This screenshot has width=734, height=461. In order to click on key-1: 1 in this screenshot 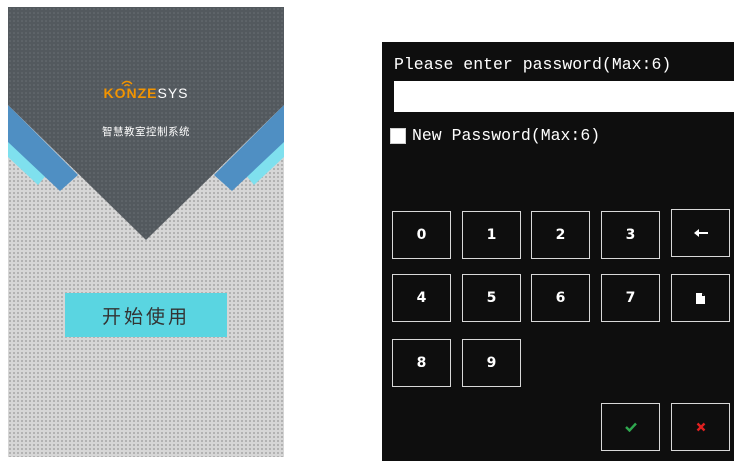, I will do `click(491, 235)`.